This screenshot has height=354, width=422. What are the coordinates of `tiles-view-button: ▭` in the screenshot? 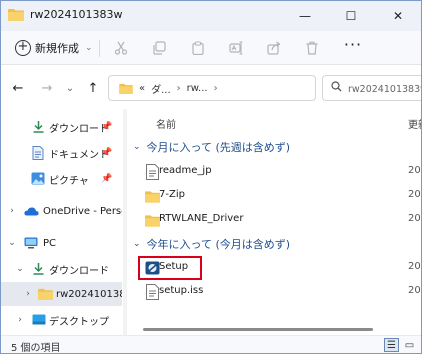 It's located at (409, 345).